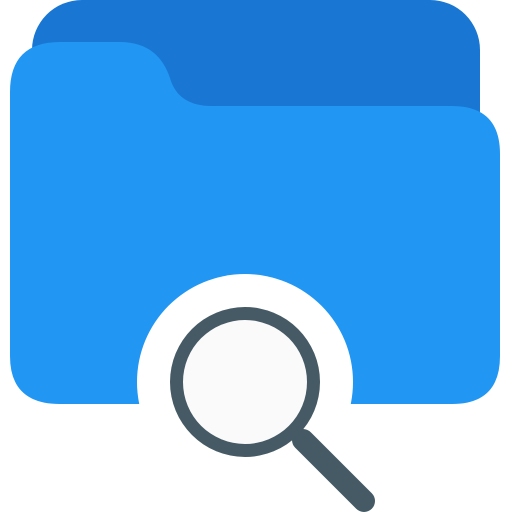 This screenshot has height=512, width=512. Describe the element at coordinates (245, 382) in the screenshot. I see `magnifier-glass` at that location.